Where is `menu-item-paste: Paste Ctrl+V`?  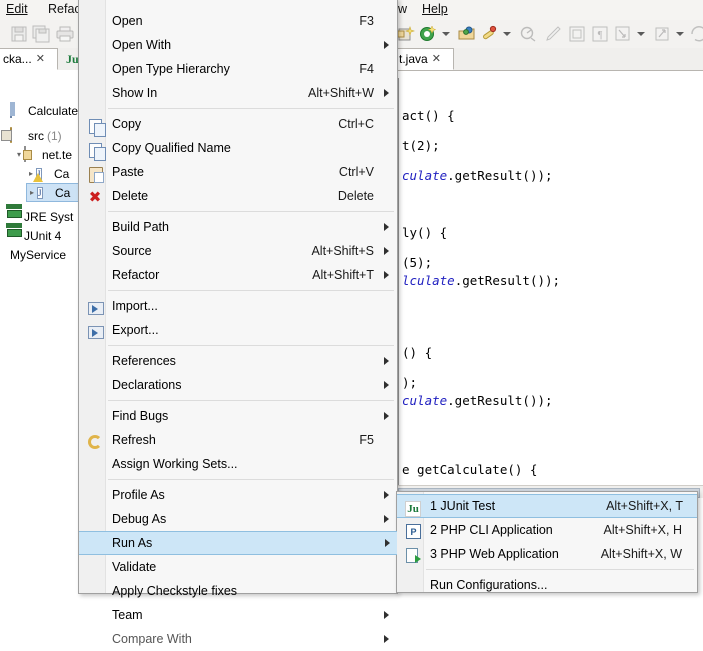 menu-item-paste: Paste Ctrl+V is located at coordinates (238, 172).